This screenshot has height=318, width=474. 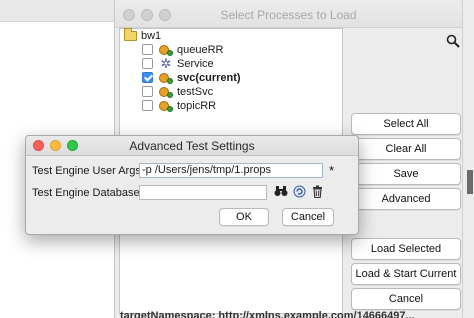 I want to click on checkbox-queuerr, so click(x=147, y=49).